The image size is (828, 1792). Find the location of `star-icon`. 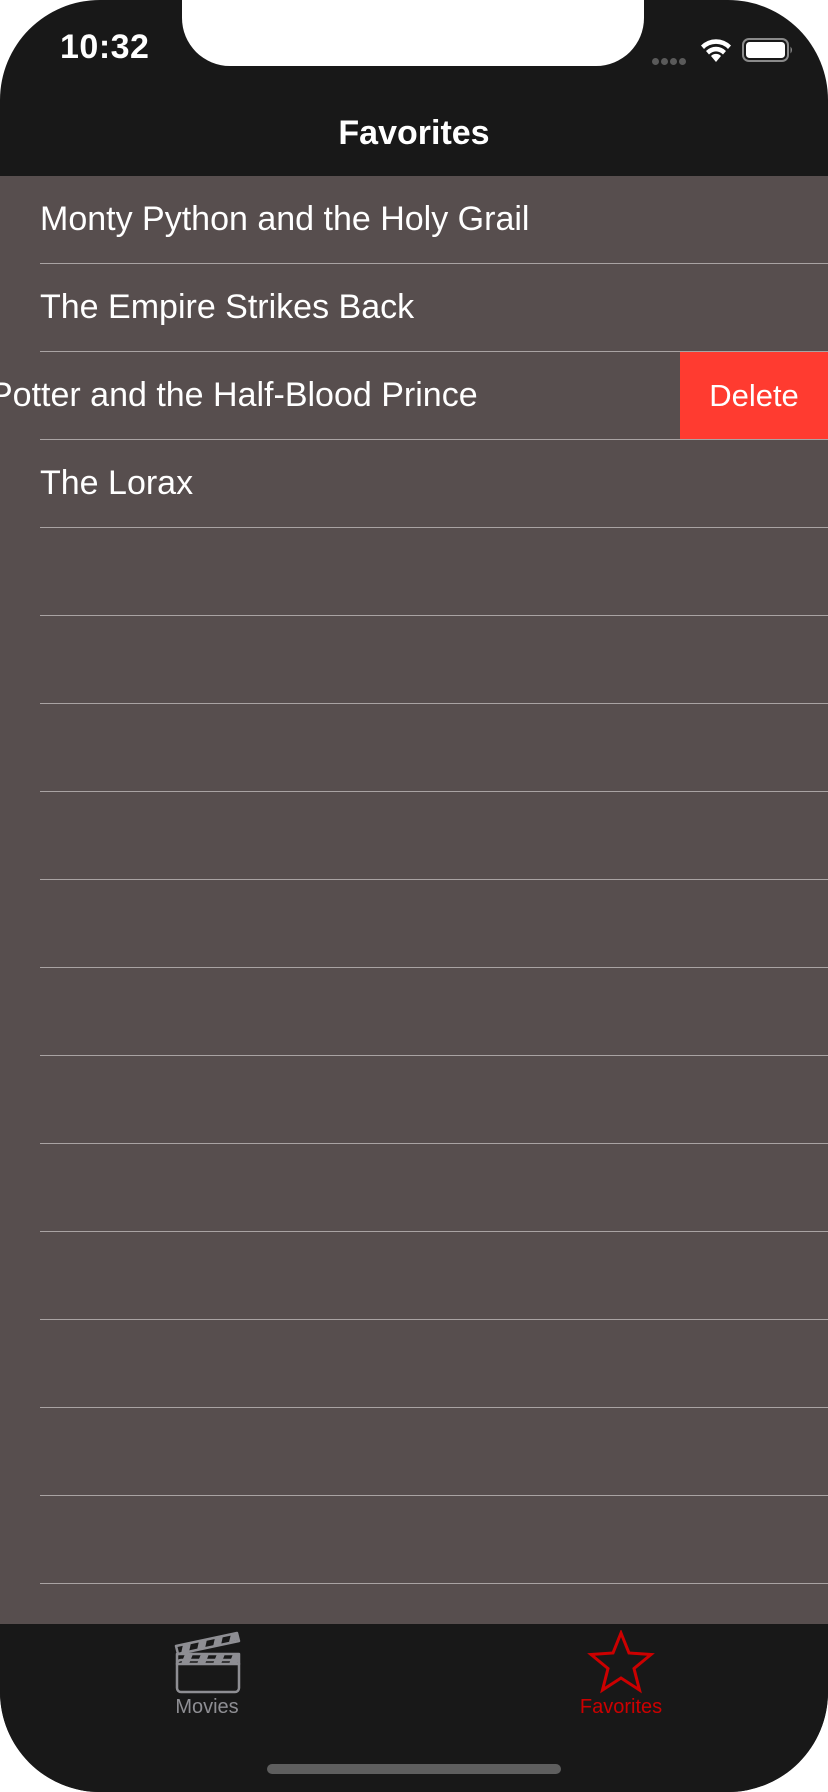

star-icon is located at coordinates (621, 1662).